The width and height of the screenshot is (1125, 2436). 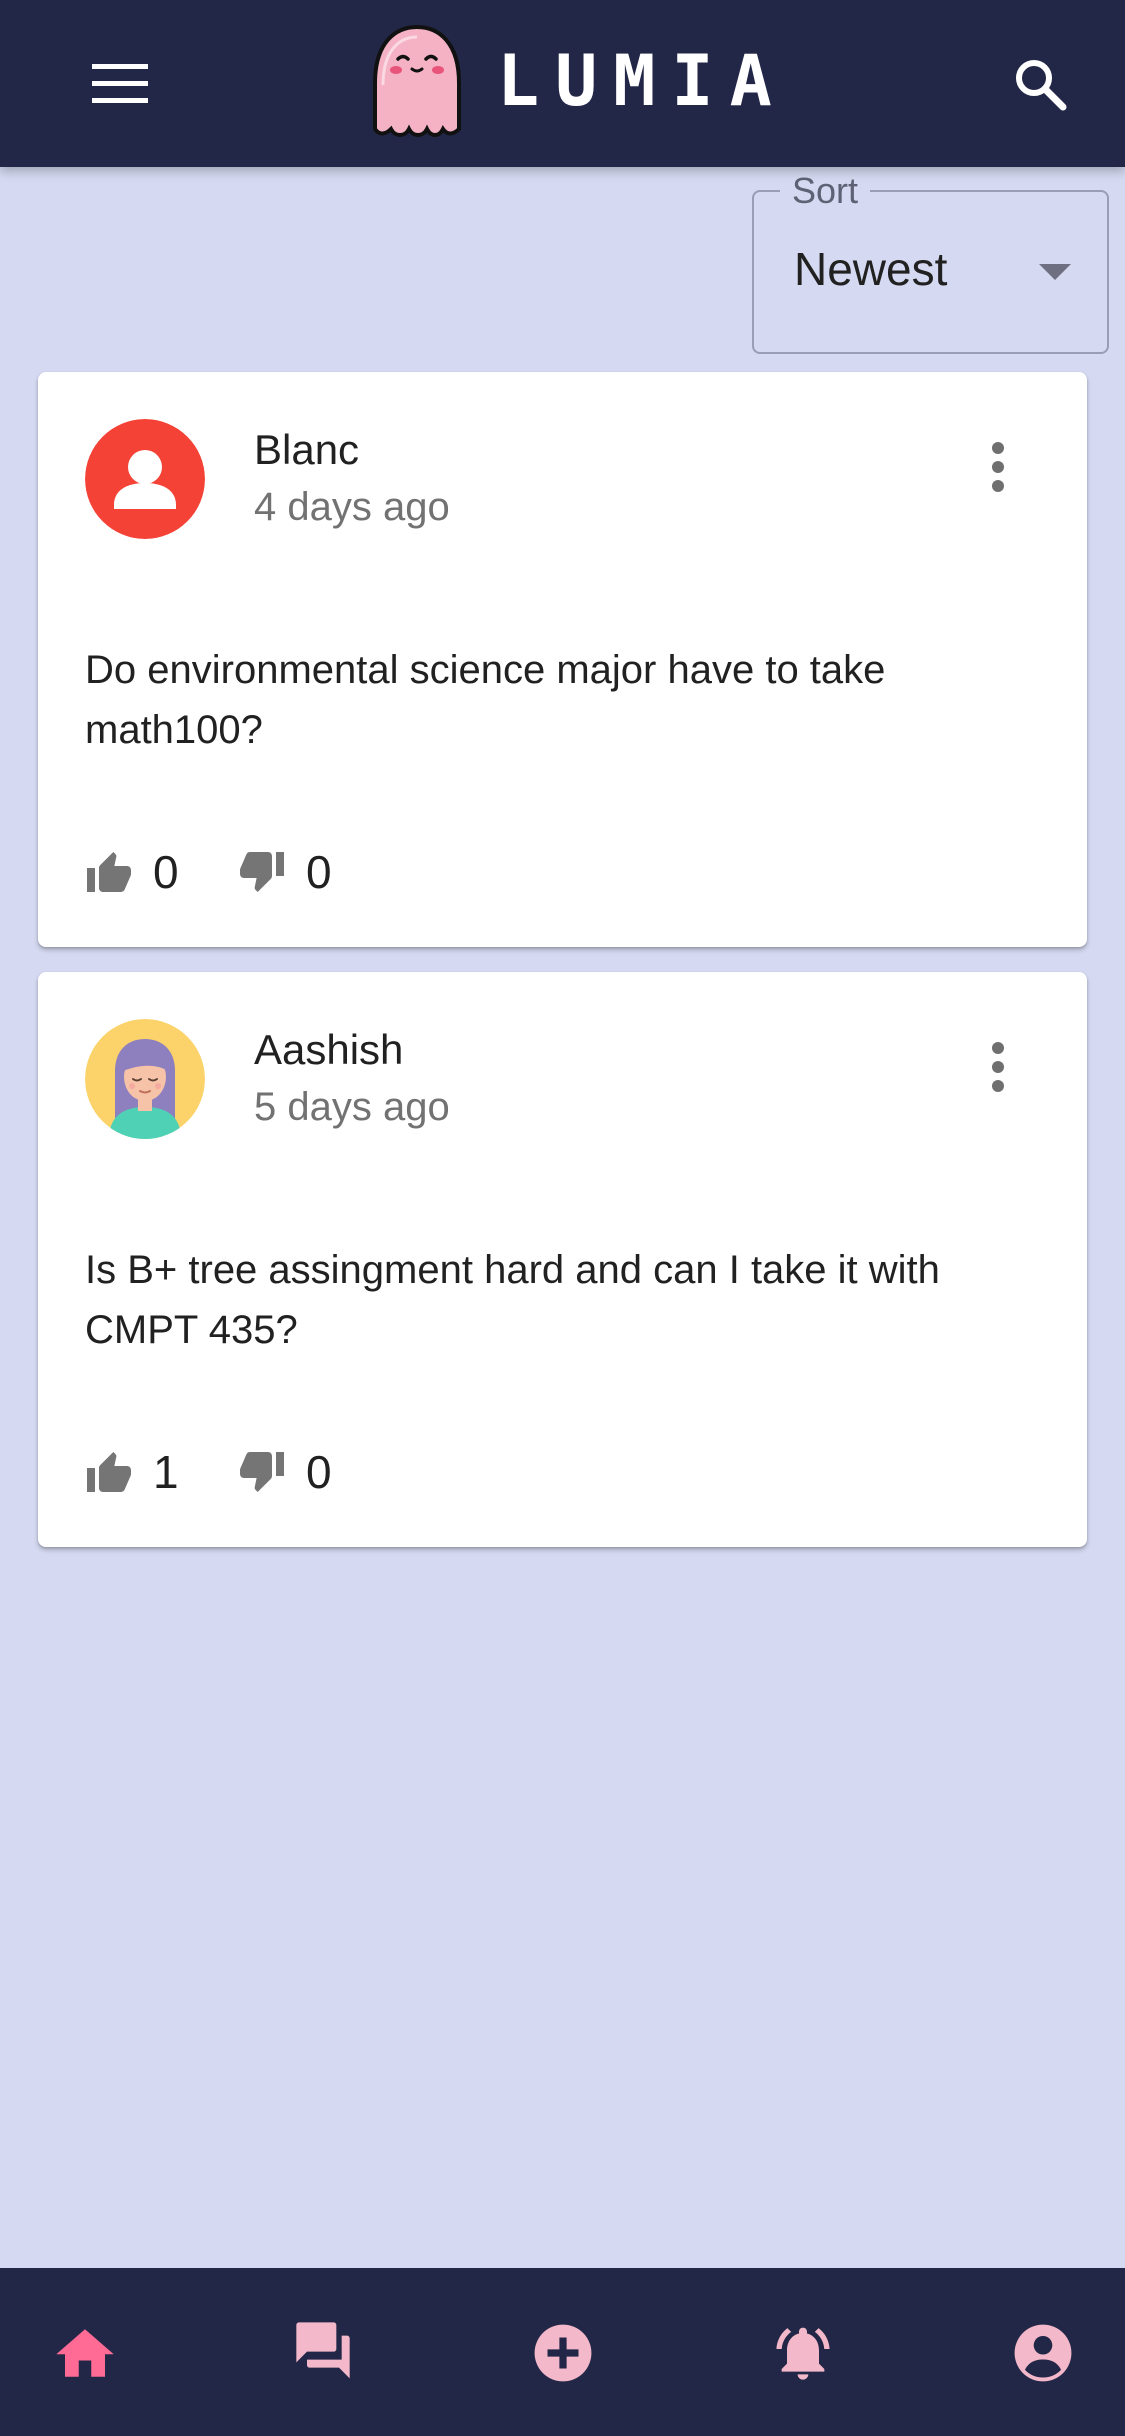 I want to click on woman-avatar-icon, so click(x=145, y=1079).